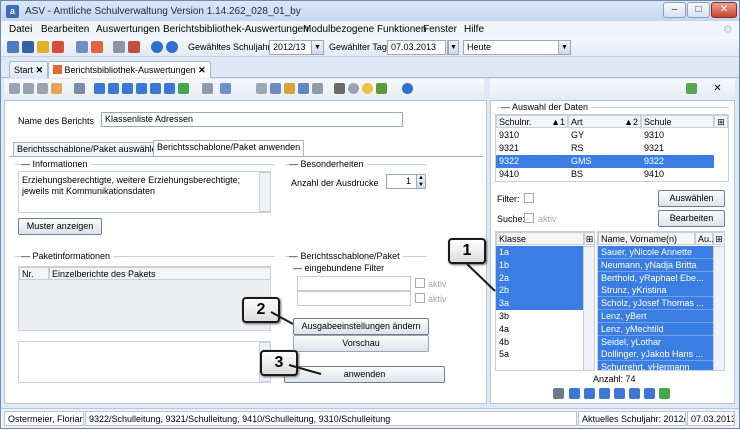 Image resolution: width=740 pixels, height=430 pixels. I want to click on col-nr: Nr., so click(34, 273).